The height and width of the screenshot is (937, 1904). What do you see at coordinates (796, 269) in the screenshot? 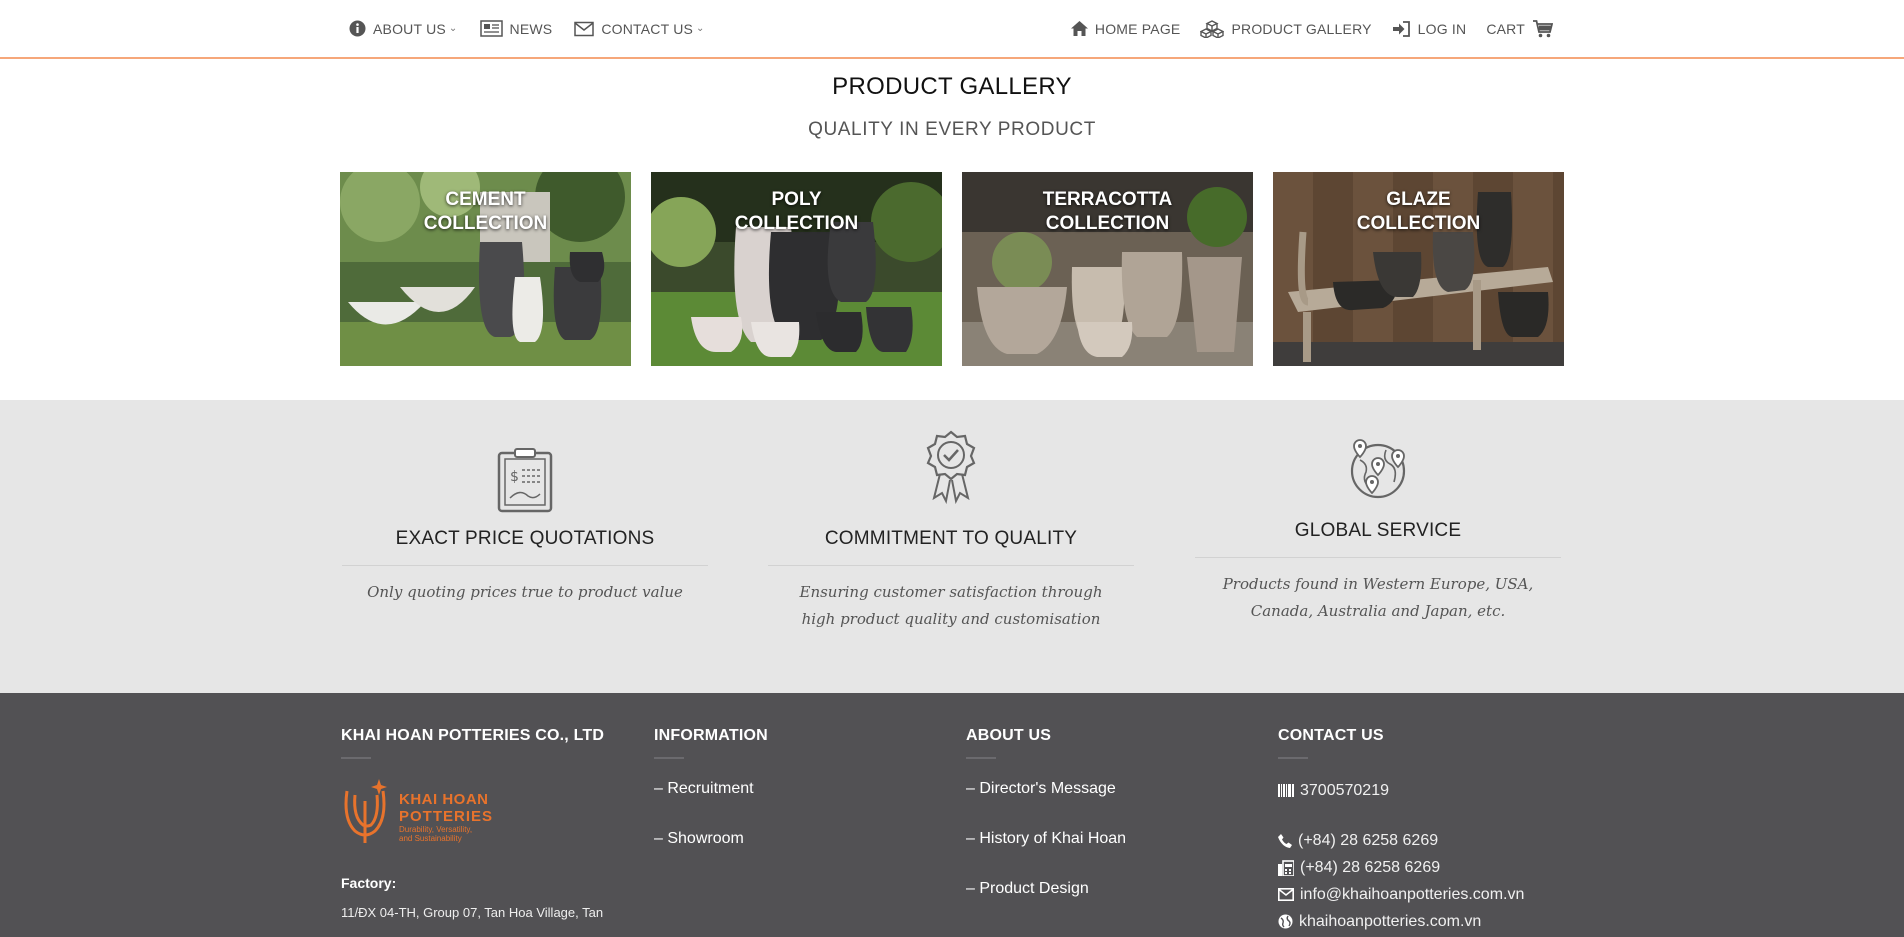
I see `poly-collection-tile: POLY COLLECTION` at bounding box center [796, 269].